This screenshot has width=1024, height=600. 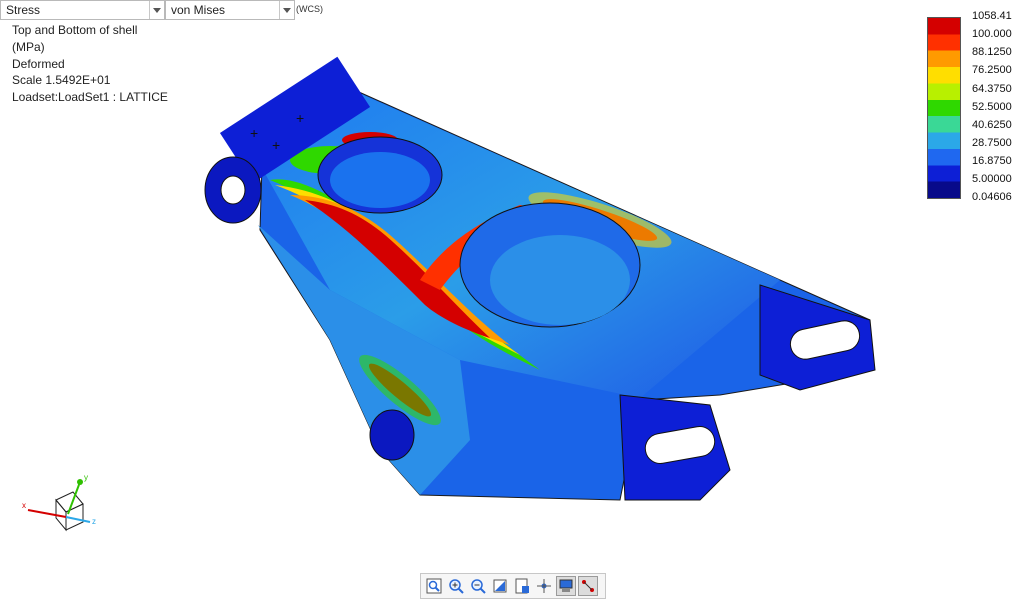 I want to click on refit-icon, so click(x=434, y=586).